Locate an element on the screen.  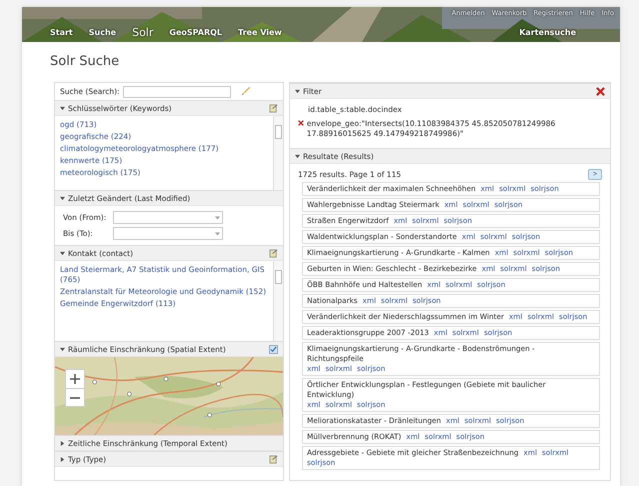
nav-item: GeoSPARQL is located at coordinates (195, 32).